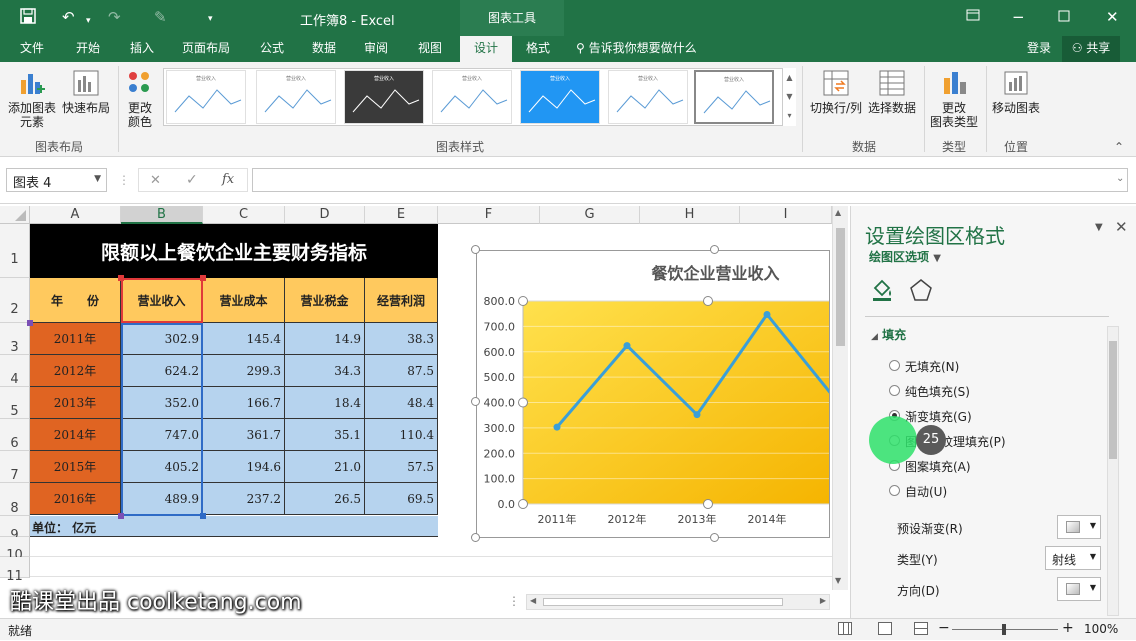  I want to click on tab-file: 文件, so click(32, 49).